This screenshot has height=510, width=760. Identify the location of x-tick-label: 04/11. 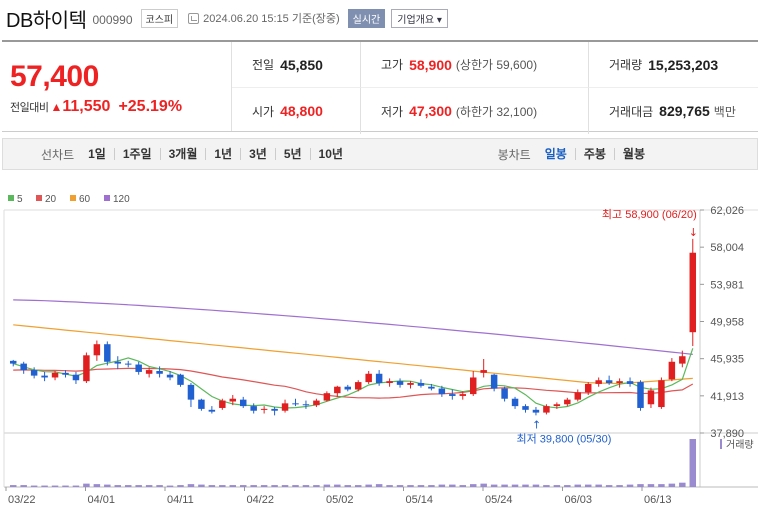
(180, 500).